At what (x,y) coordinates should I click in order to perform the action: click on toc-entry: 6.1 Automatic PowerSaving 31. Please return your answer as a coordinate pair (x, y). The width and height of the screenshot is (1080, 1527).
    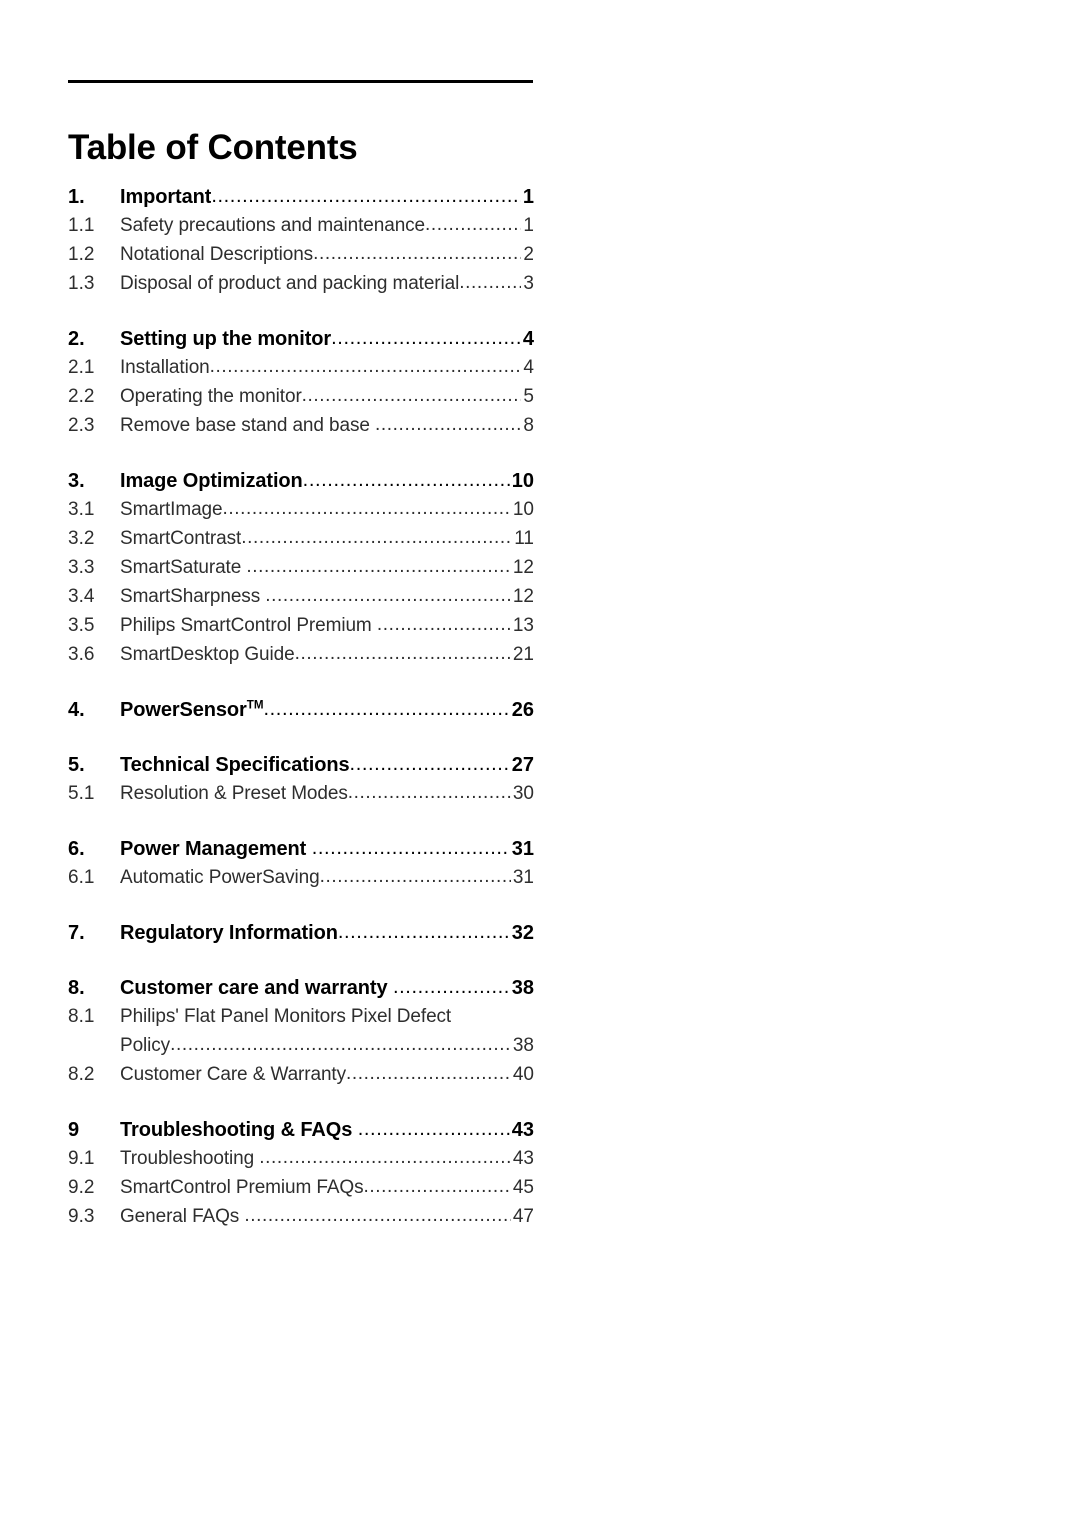
    Looking at the image, I should click on (301, 881).